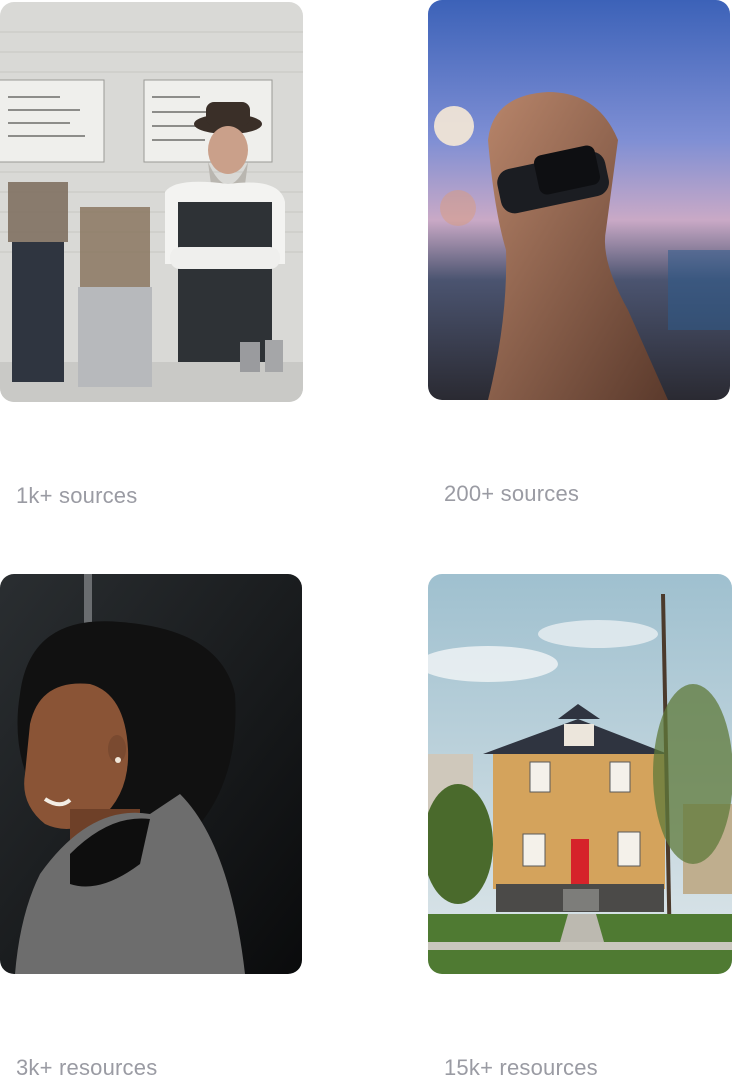  Describe the element at coordinates (77, 495) in the screenshot. I see `card-label: 1k+ sources` at that location.